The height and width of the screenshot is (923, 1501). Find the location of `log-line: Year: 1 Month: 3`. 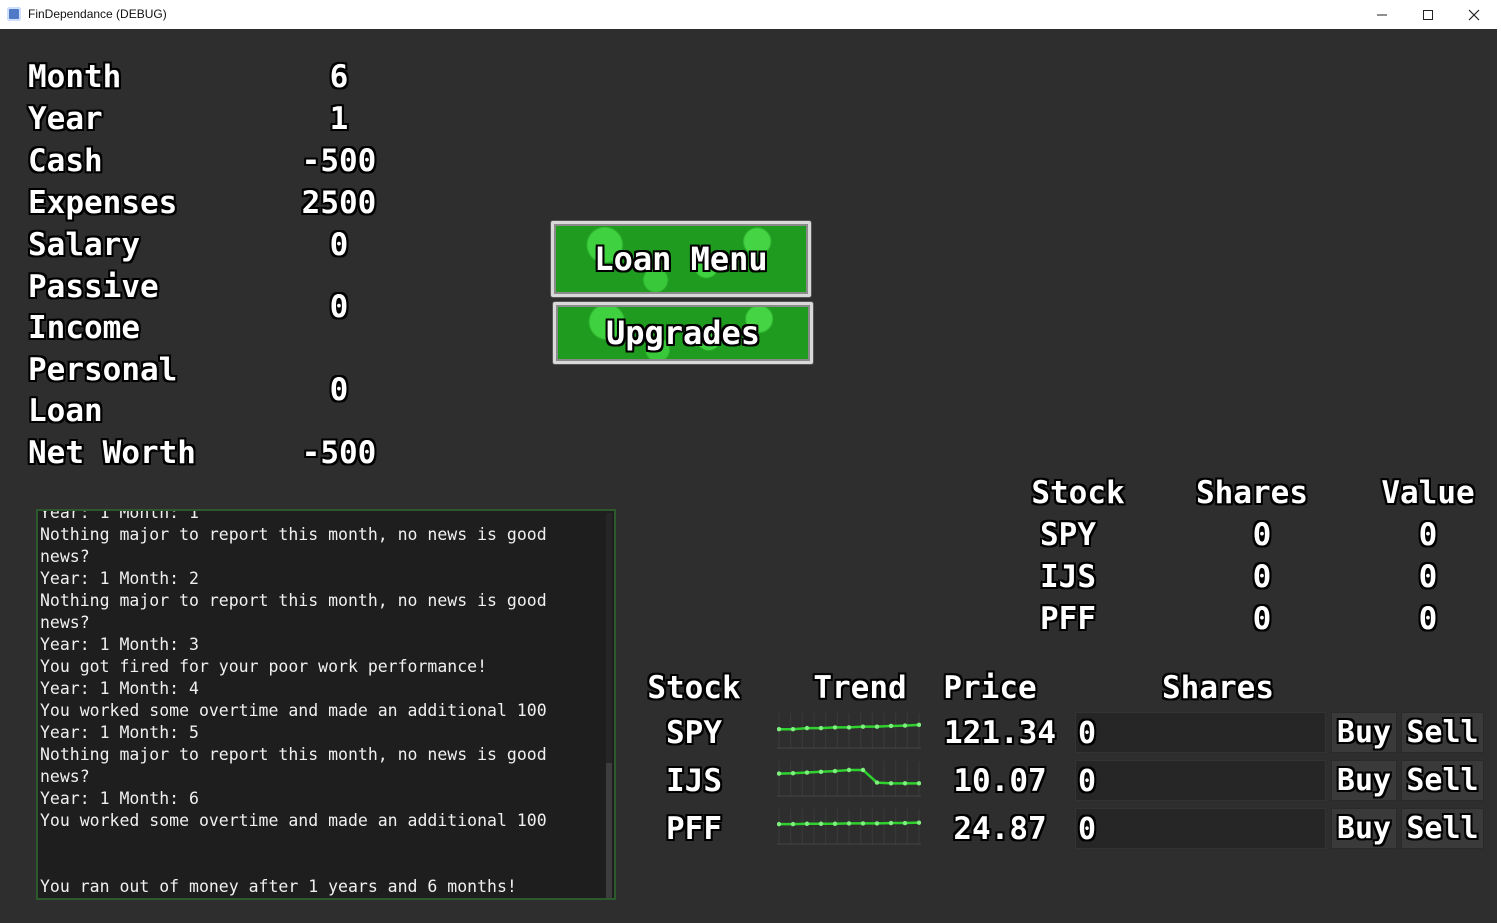

log-line: Year: 1 Month: 3 is located at coordinates (119, 644).